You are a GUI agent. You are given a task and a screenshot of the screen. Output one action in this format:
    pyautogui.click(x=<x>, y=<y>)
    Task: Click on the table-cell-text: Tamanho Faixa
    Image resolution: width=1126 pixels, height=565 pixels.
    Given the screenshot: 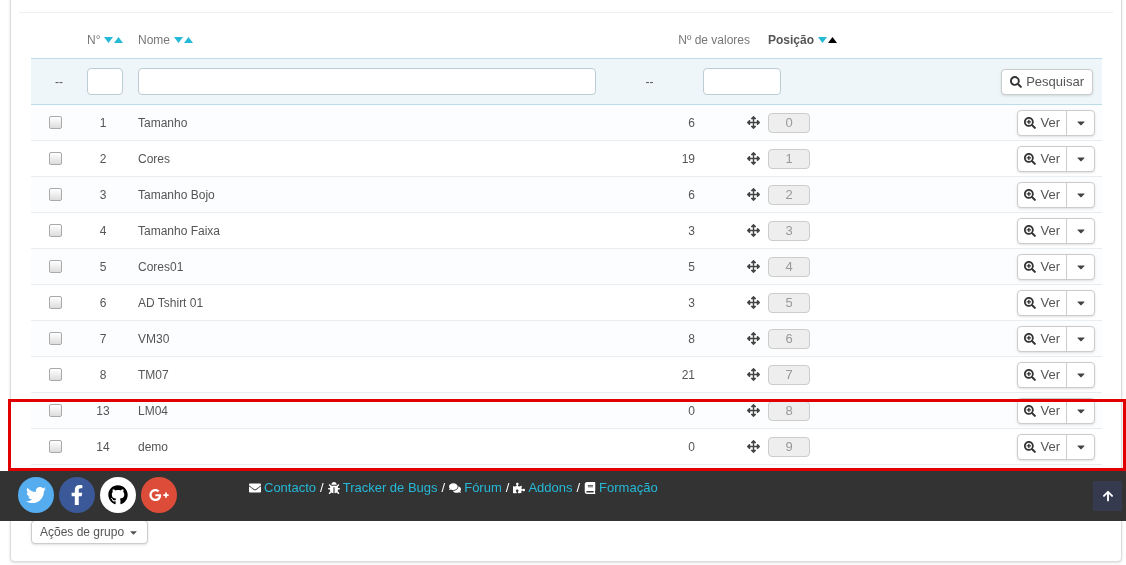 What is the action you would take?
    pyautogui.click(x=180, y=231)
    